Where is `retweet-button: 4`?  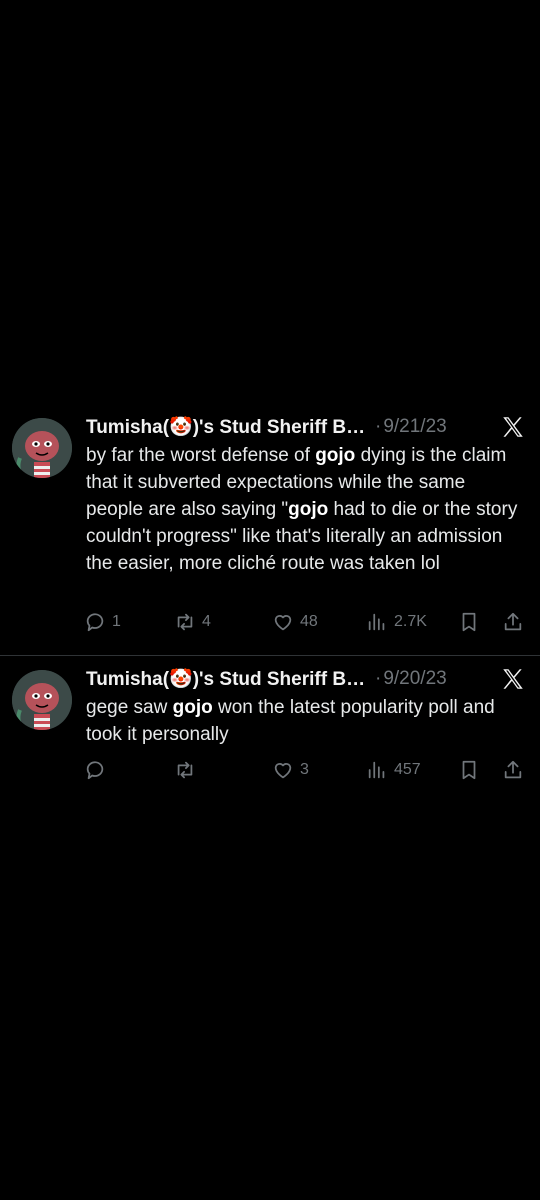 retweet-button: 4 is located at coordinates (192, 622).